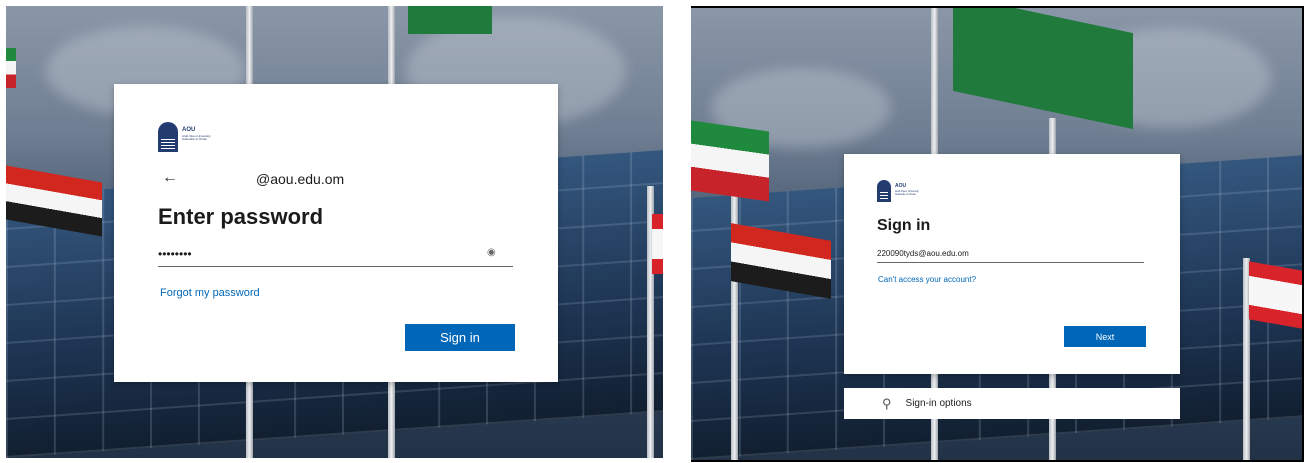  What do you see at coordinates (210, 293) in the screenshot?
I see `forgot-password-link: Forgot my password` at bounding box center [210, 293].